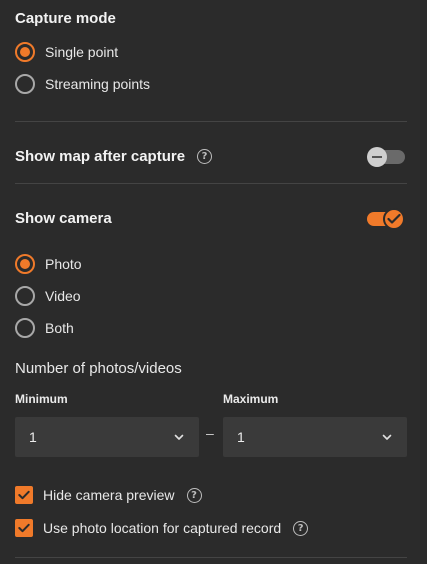 The image size is (427, 564). What do you see at coordinates (44, 328) in the screenshot?
I see `radio-both: Both` at bounding box center [44, 328].